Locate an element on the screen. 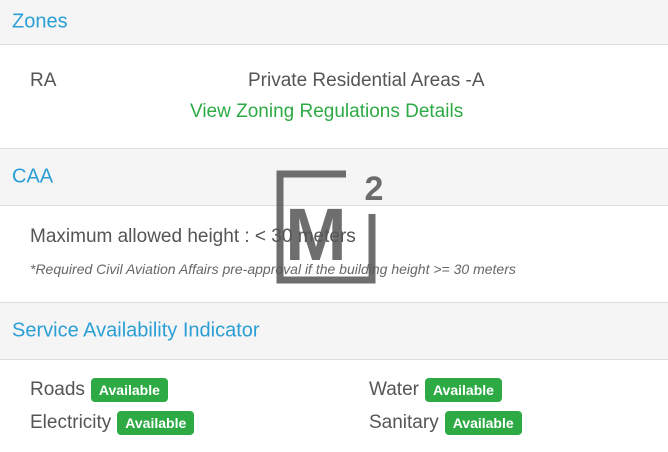 This screenshot has width=668, height=452. m2-watermark-logo: M 2 is located at coordinates (330, 227).